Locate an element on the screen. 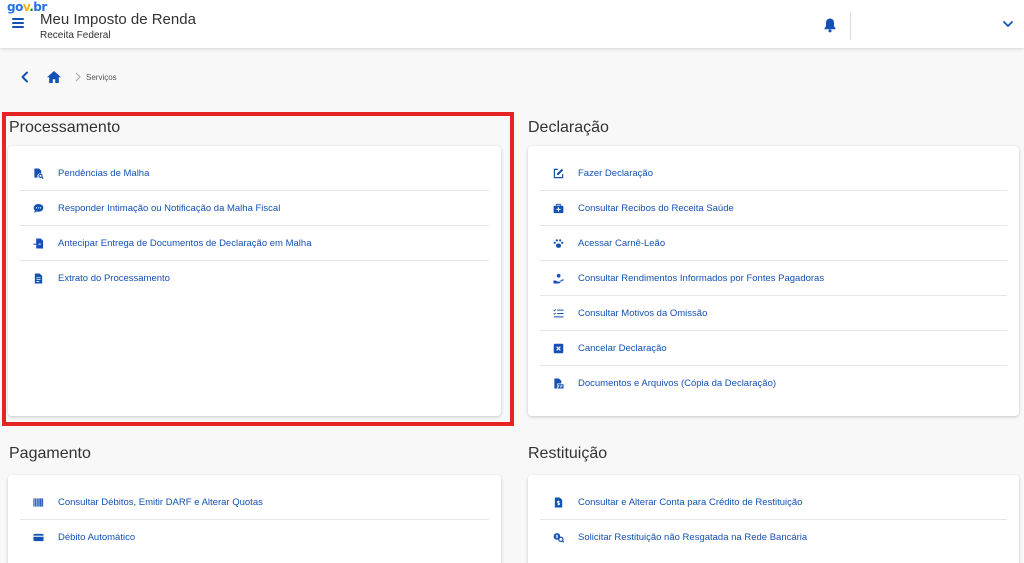  bank-file-icon is located at coordinates (558, 502).